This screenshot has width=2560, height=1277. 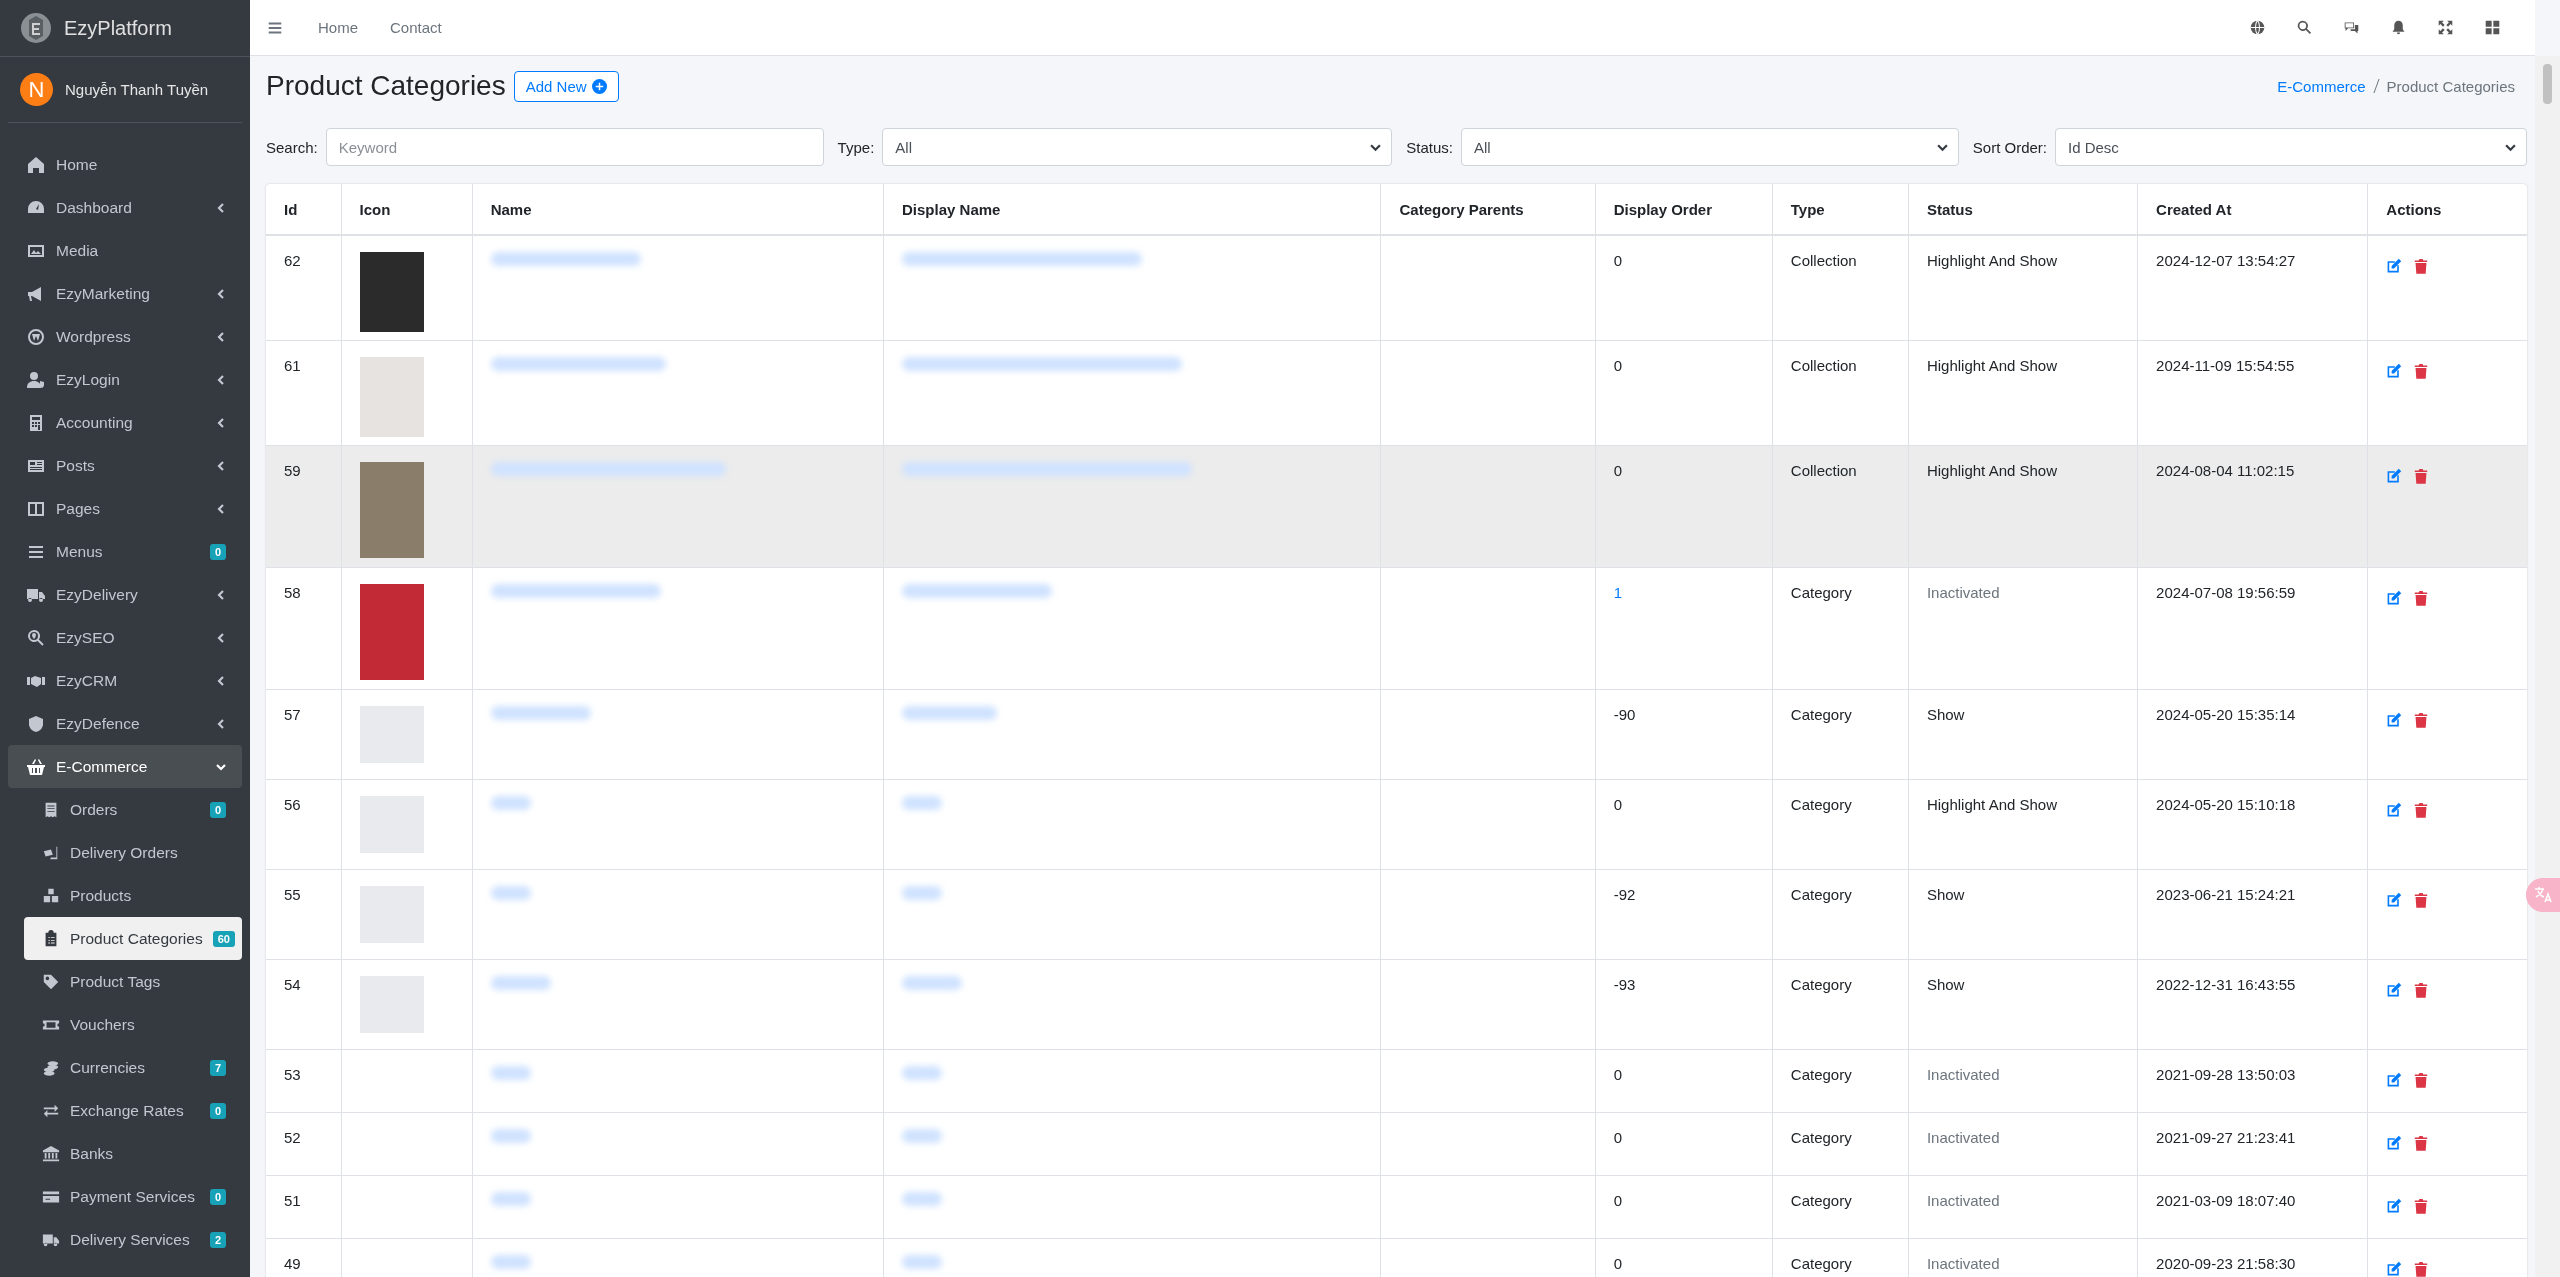 I want to click on magnifier-icon, so click(x=36, y=637).